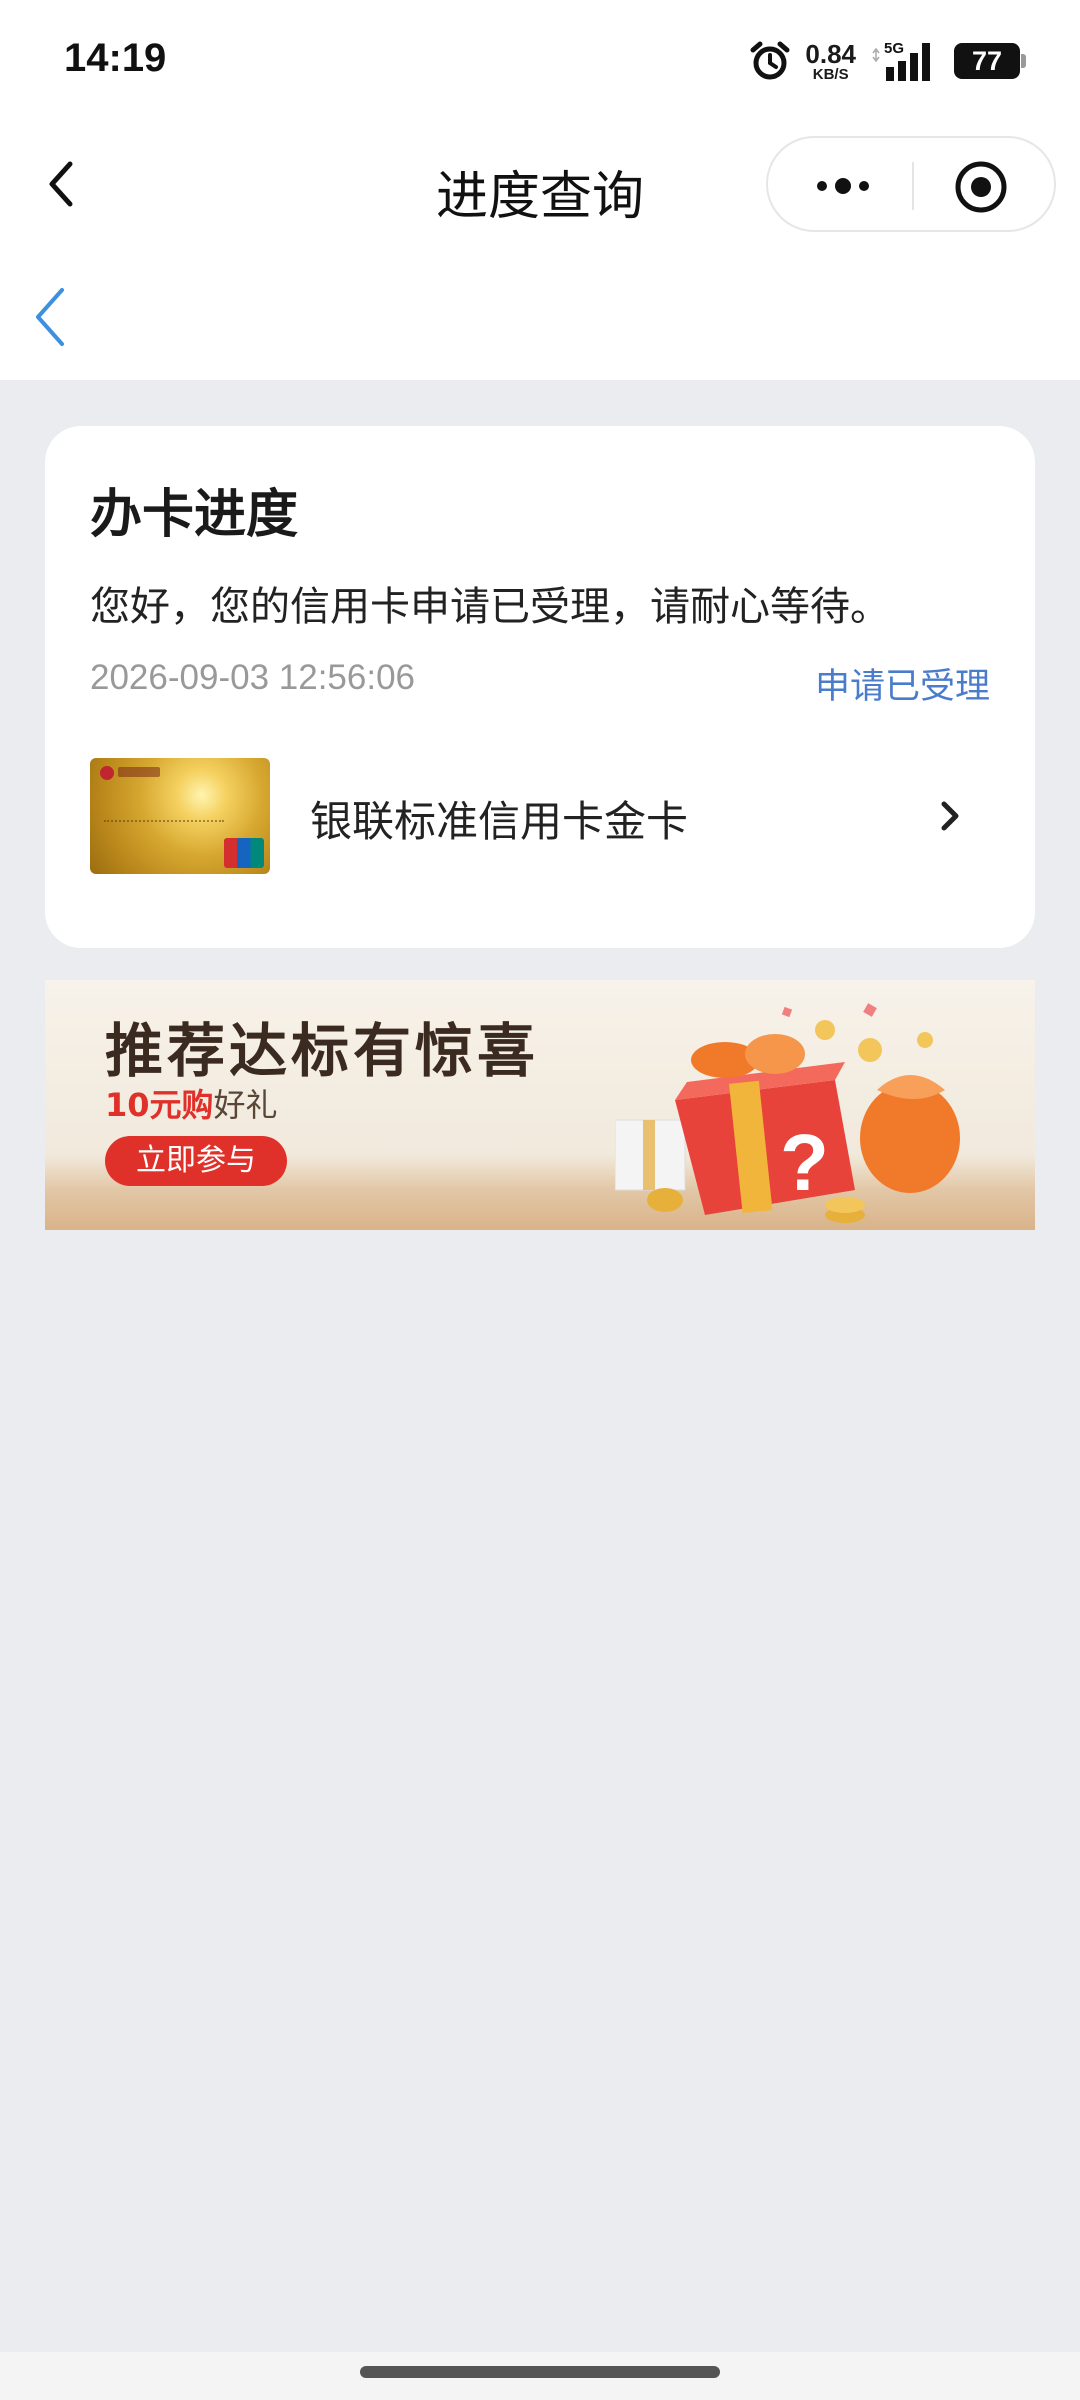  What do you see at coordinates (115, 58) in the screenshot?
I see `status-time: 14:19` at bounding box center [115, 58].